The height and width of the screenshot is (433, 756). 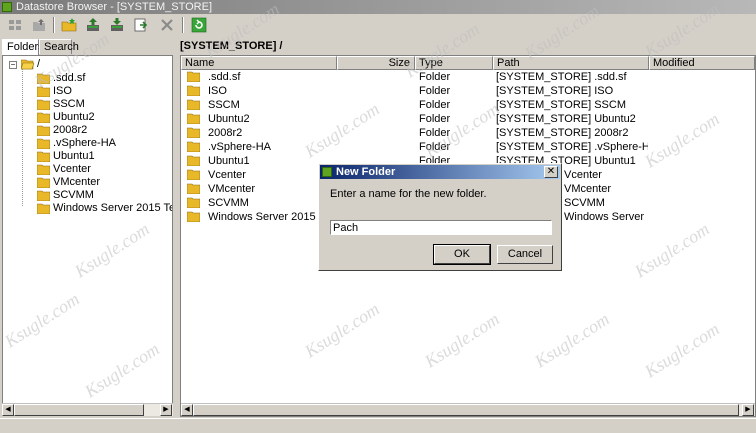 I want to click on dialog-titlebar: New Folder ✕, so click(x=440, y=172).